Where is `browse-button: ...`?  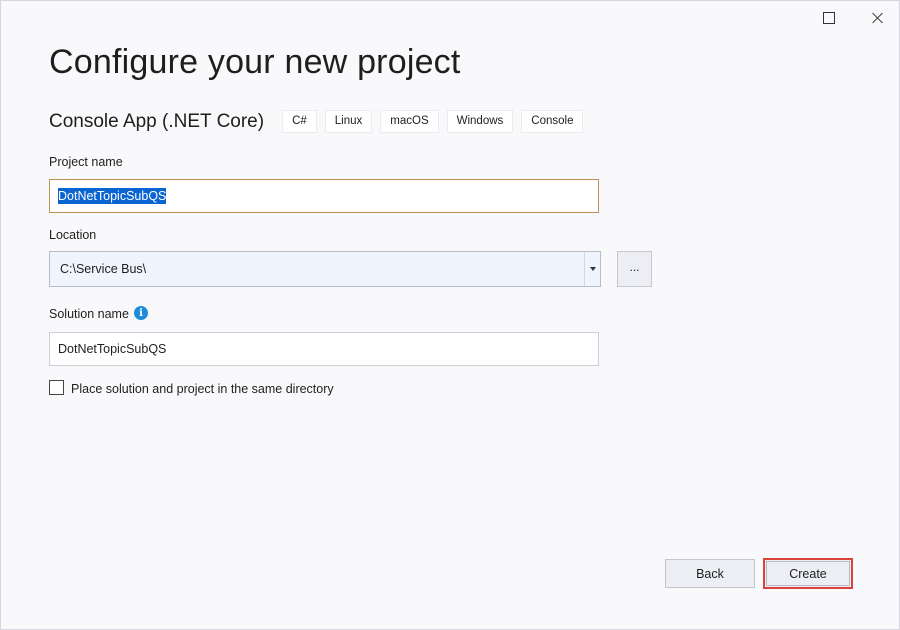
browse-button: ... is located at coordinates (634, 269).